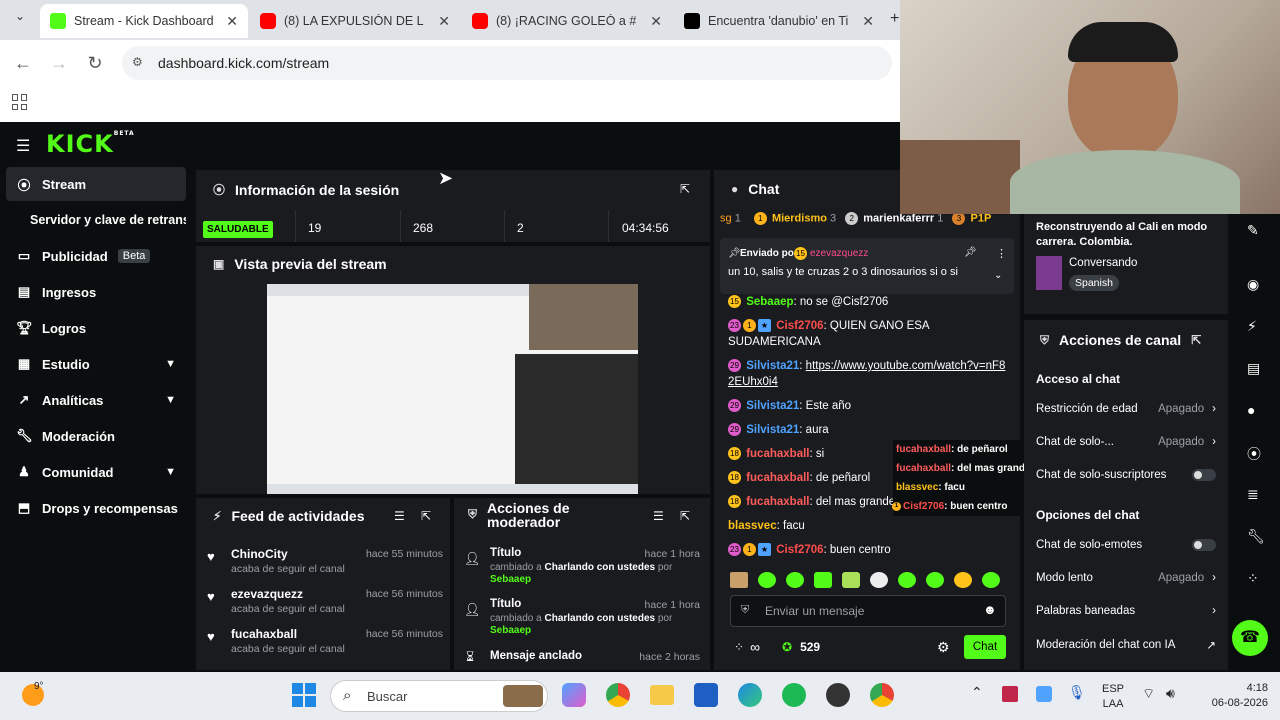 The width and height of the screenshot is (1280, 720). I want to click on edit-icon: ✎, so click(1253, 230).